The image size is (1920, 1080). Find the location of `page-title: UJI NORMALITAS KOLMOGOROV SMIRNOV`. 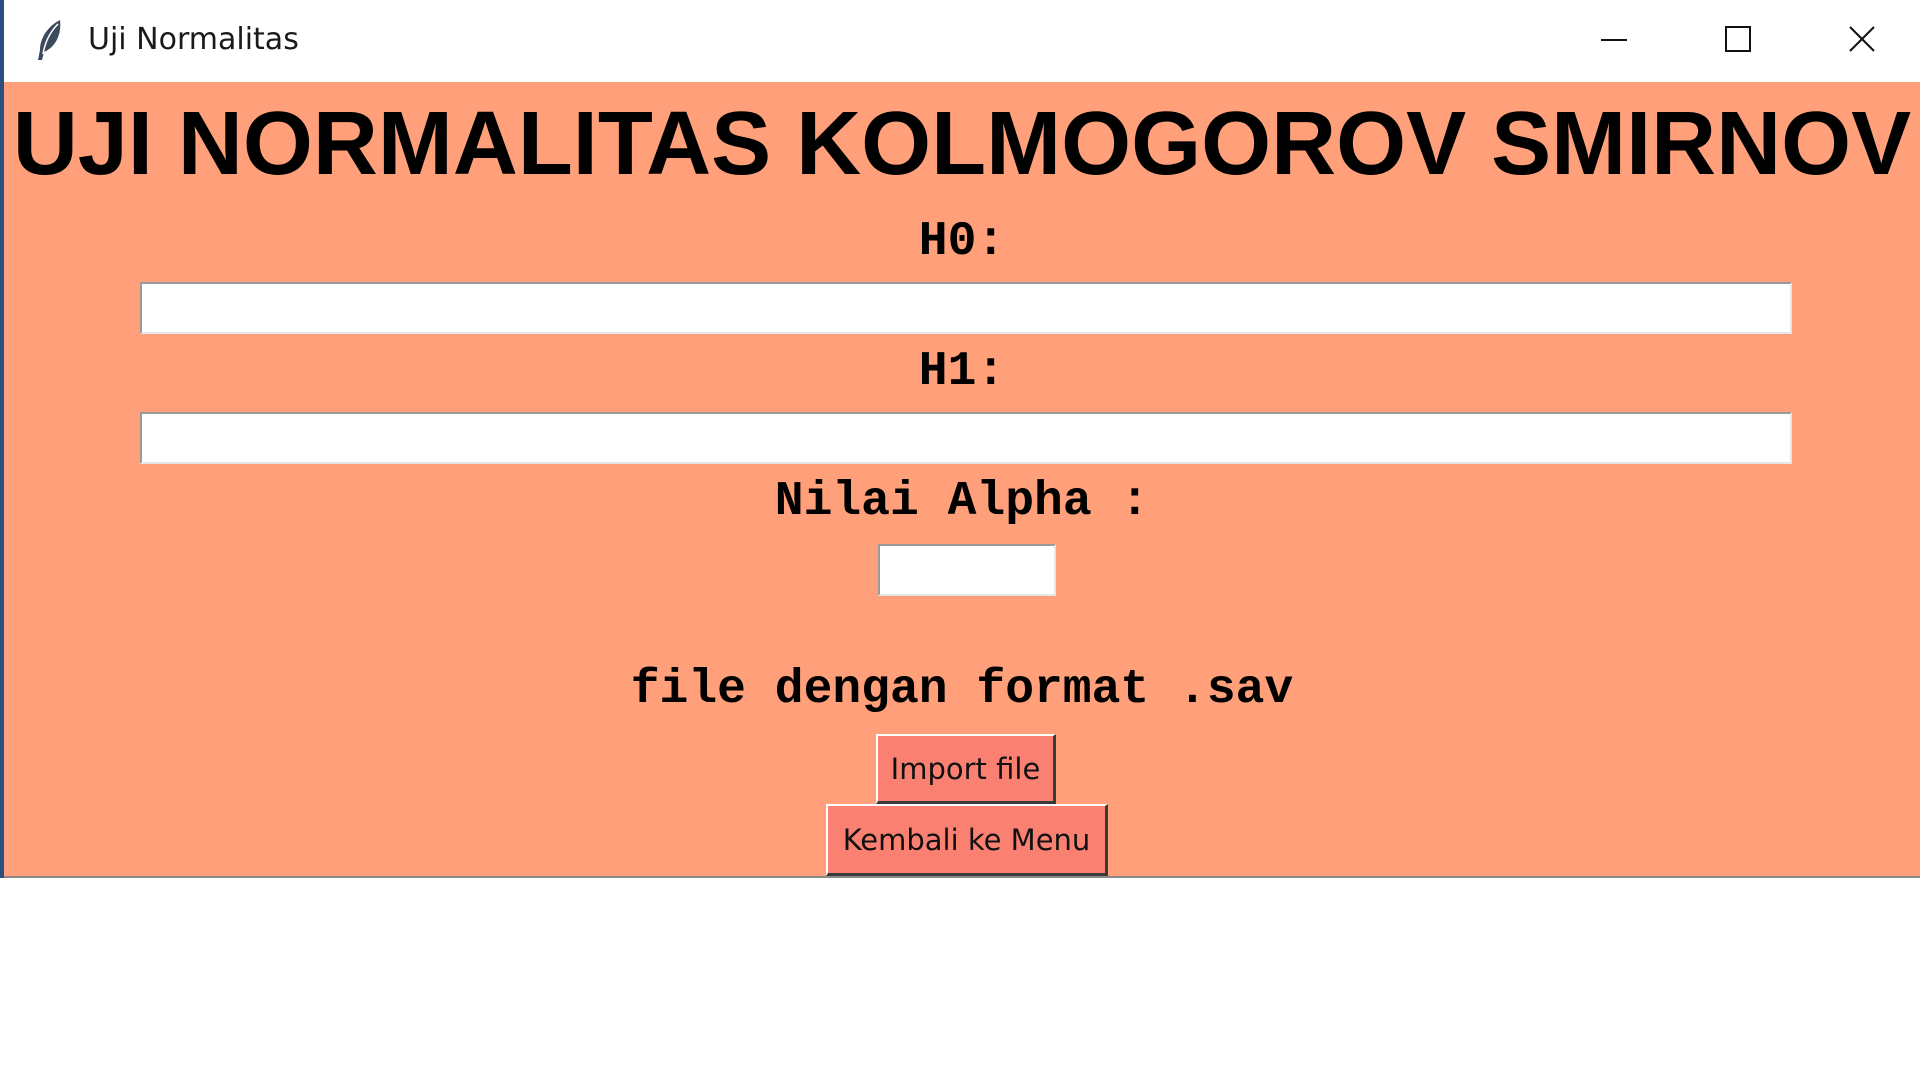

page-title: UJI NORMALITAS KOLMOGOROV SMIRNOV is located at coordinates (962, 144).